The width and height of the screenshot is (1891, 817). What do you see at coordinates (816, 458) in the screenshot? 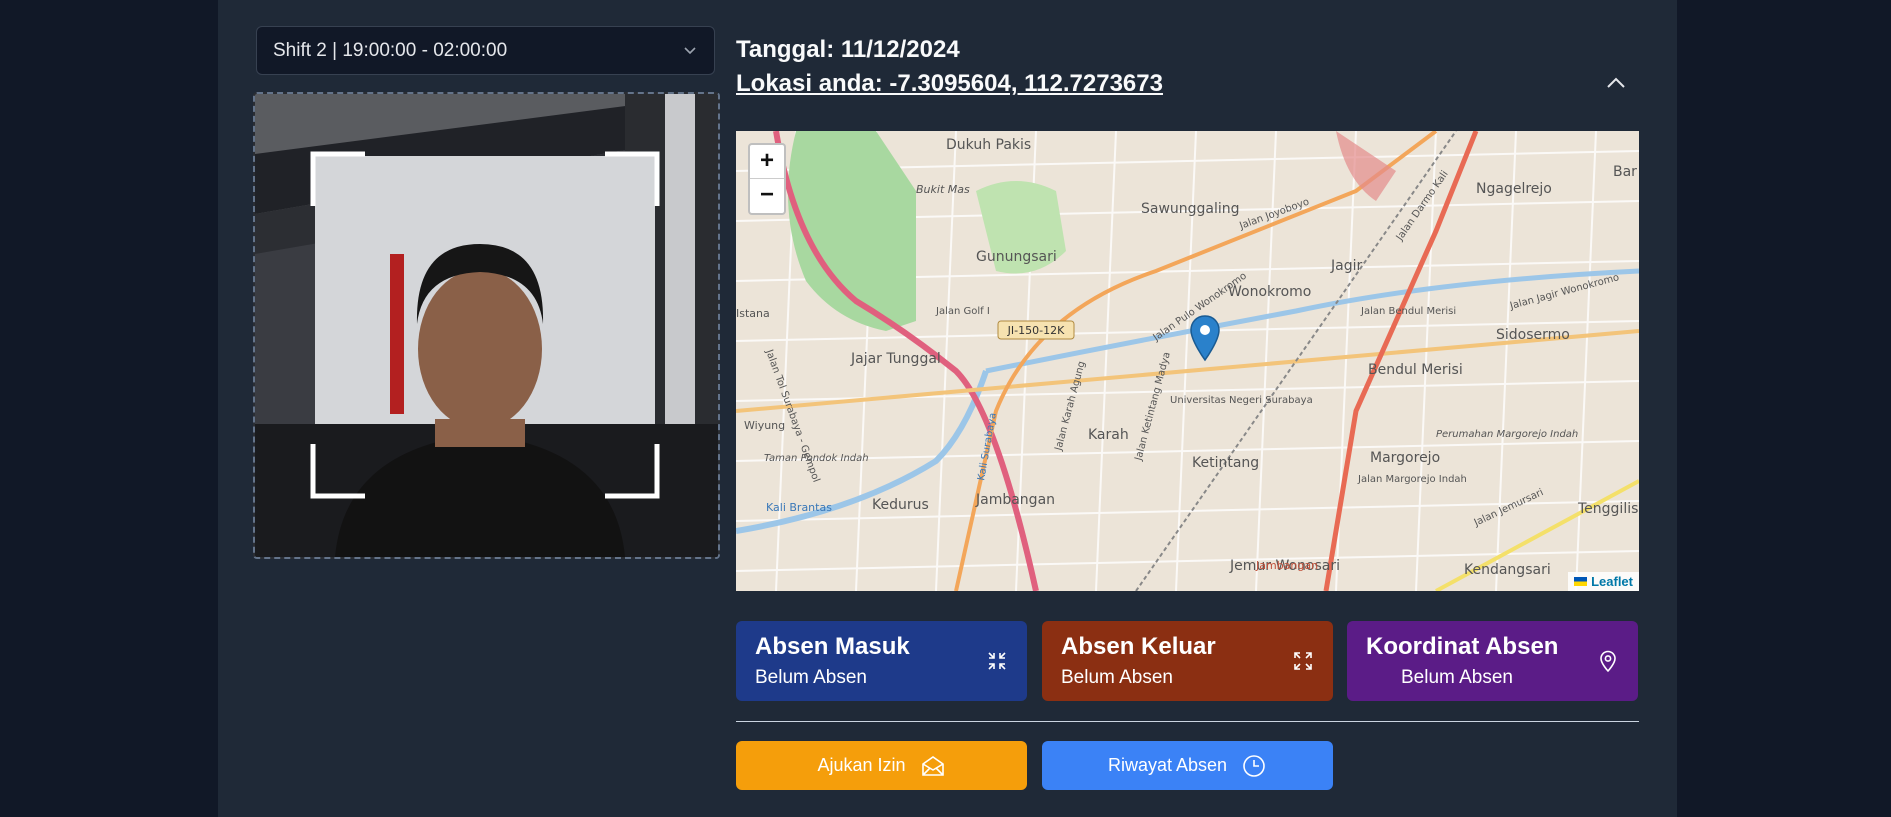
I see `map-label: Taman Pondok Indah` at bounding box center [816, 458].